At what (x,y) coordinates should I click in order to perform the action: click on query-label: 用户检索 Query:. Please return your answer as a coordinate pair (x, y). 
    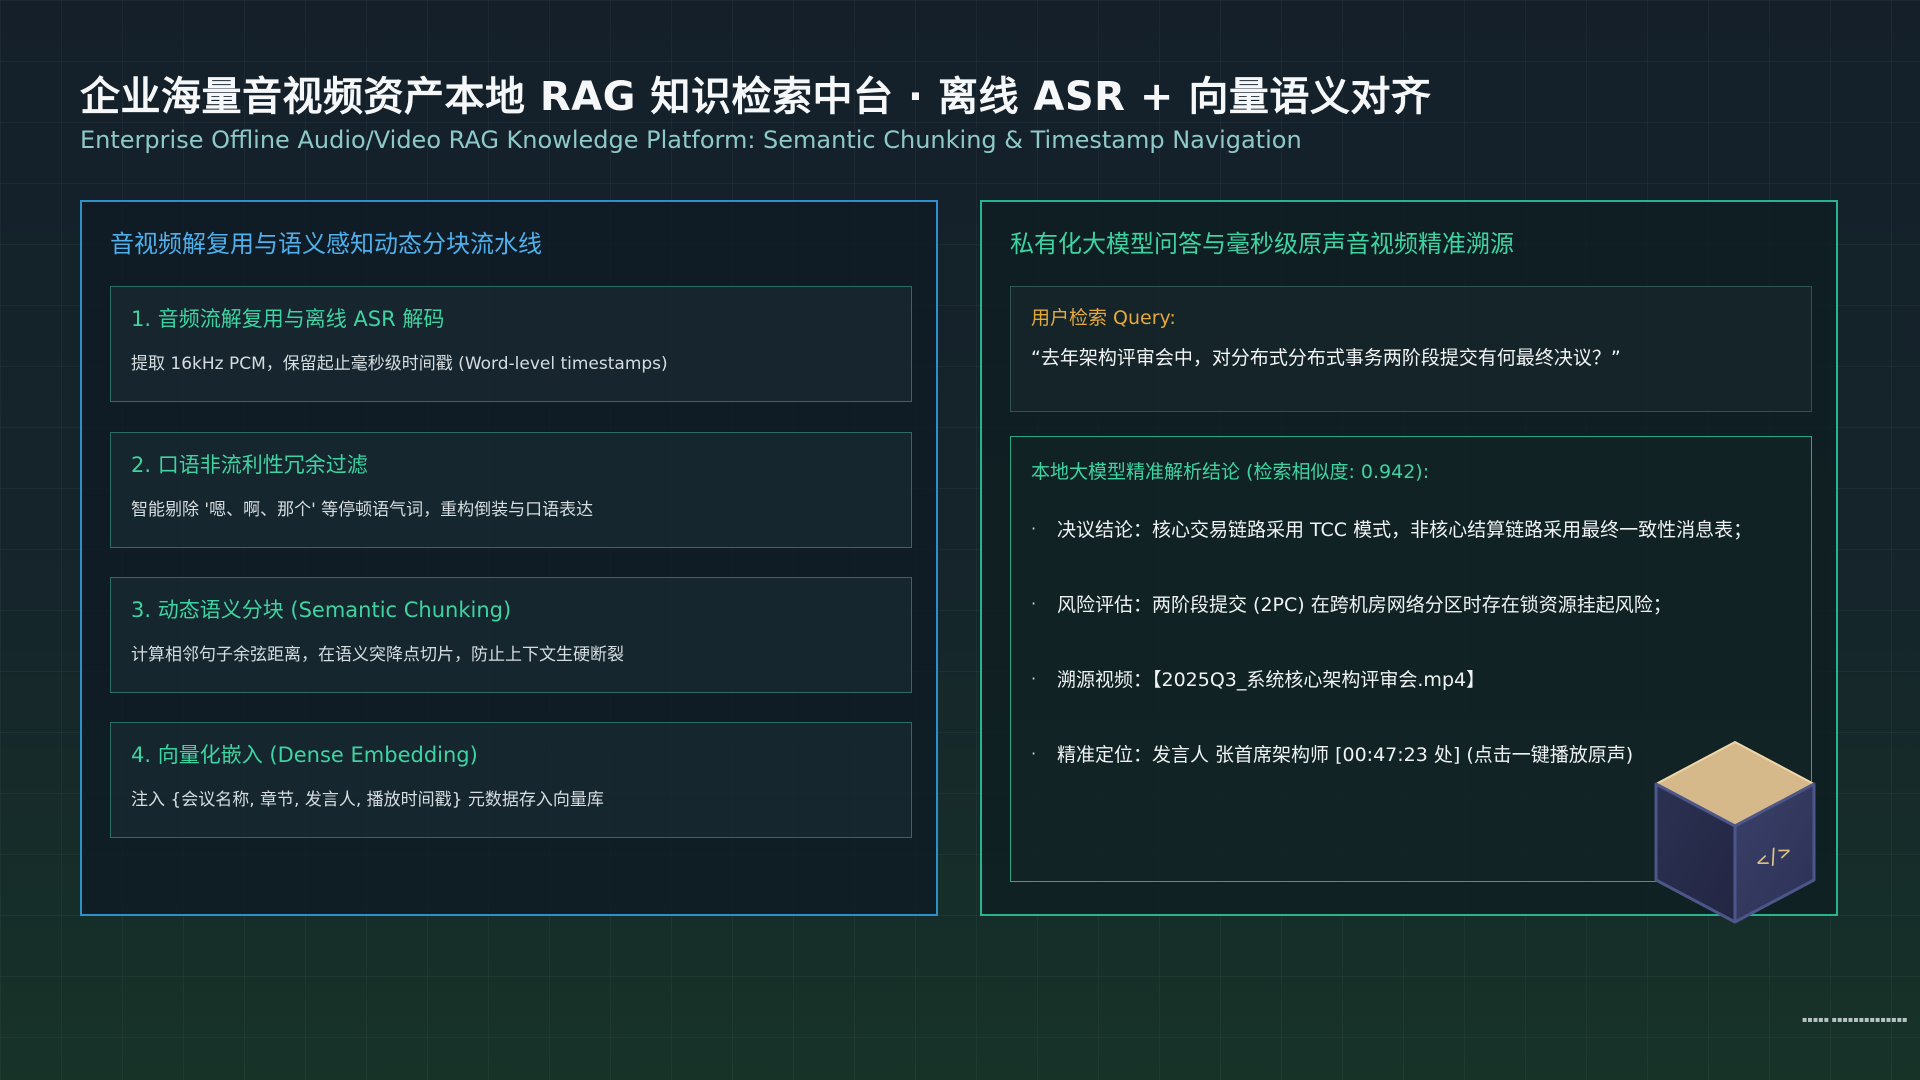
    Looking at the image, I should click on (1103, 318).